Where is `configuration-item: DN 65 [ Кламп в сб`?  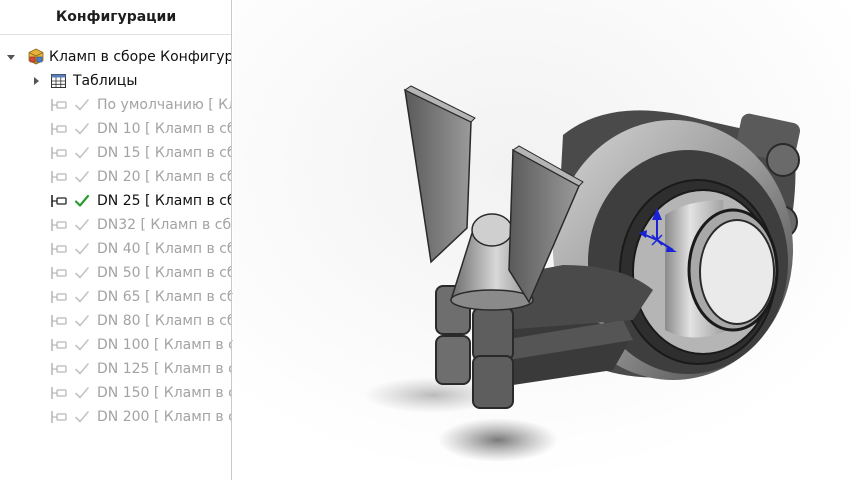
configuration-item: DN 65 [ Кламп в сб is located at coordinates (116, 297).